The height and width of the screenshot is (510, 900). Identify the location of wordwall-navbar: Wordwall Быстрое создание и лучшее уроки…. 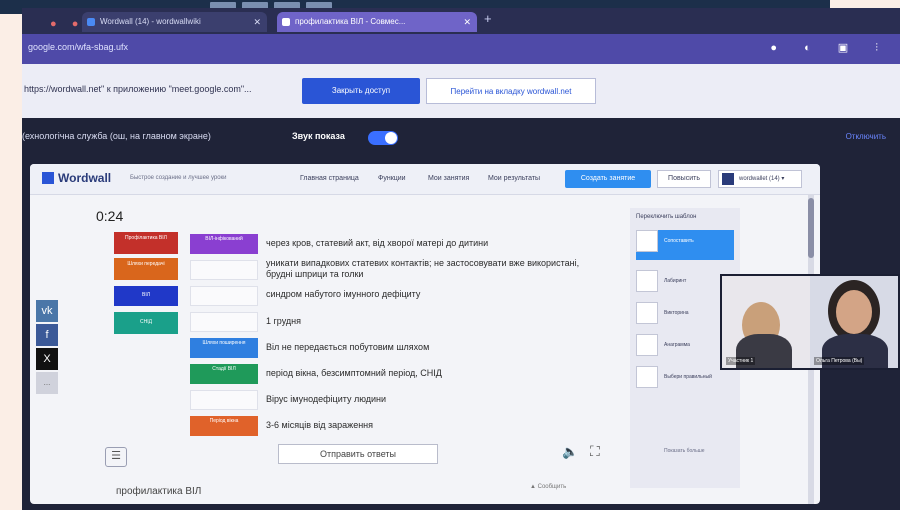
(425, 179).